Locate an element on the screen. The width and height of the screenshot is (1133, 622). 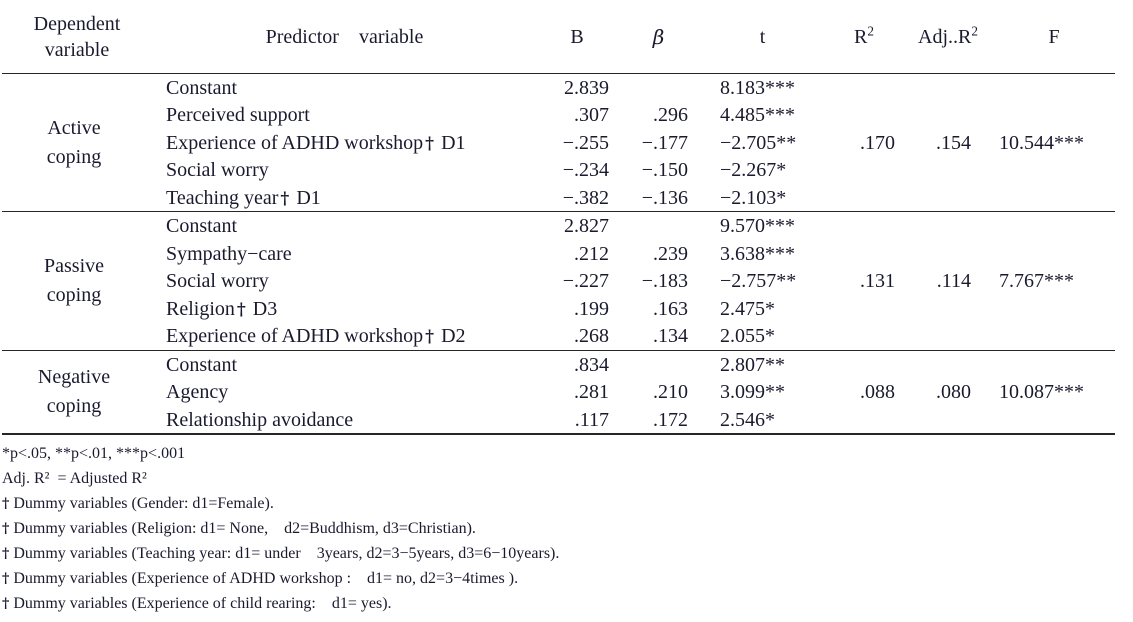
column-header-dependent-variable: Dependent variable is located at coordinates (77, 37).